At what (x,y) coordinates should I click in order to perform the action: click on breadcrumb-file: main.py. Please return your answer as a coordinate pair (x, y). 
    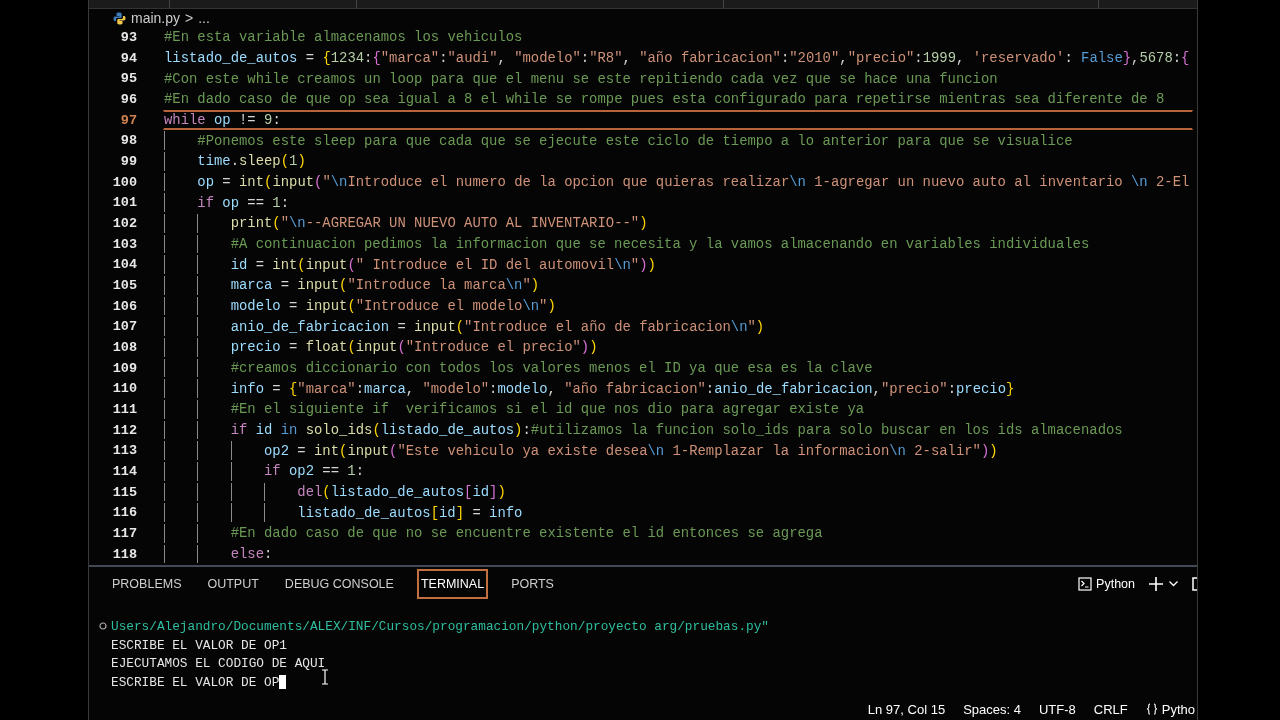
    Looking at the image, I should click on (156, 18).